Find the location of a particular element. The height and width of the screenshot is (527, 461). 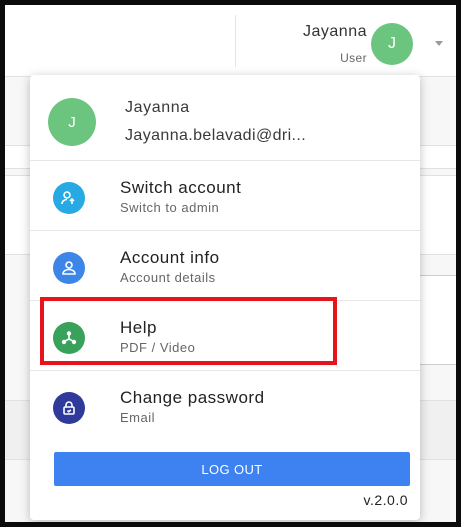

switch-user-icon is located at coordinates (69, 198).